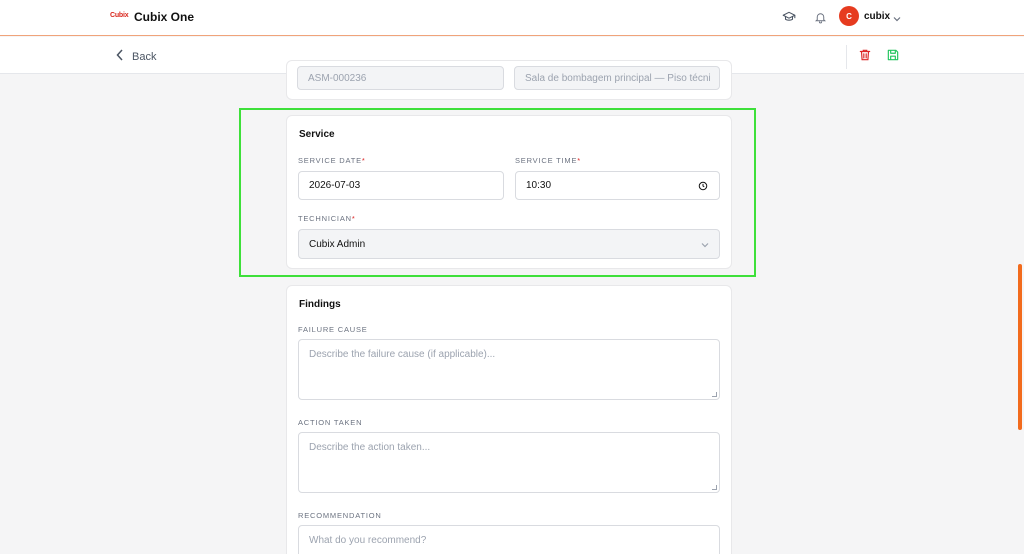  What do you see at coordinates (877, 17) in the screenshot?
I see `user-name: cubix` at bounding box center [877, 17].